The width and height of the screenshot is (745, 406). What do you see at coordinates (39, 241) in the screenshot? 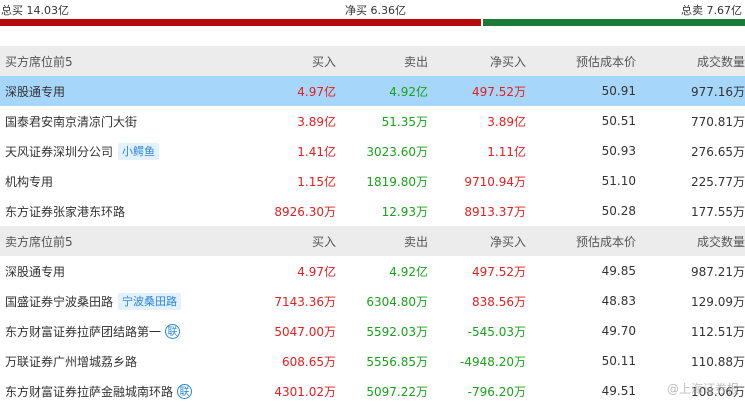
I see `header-seat: 卖方席位前5` at bounding box center [39, 241].